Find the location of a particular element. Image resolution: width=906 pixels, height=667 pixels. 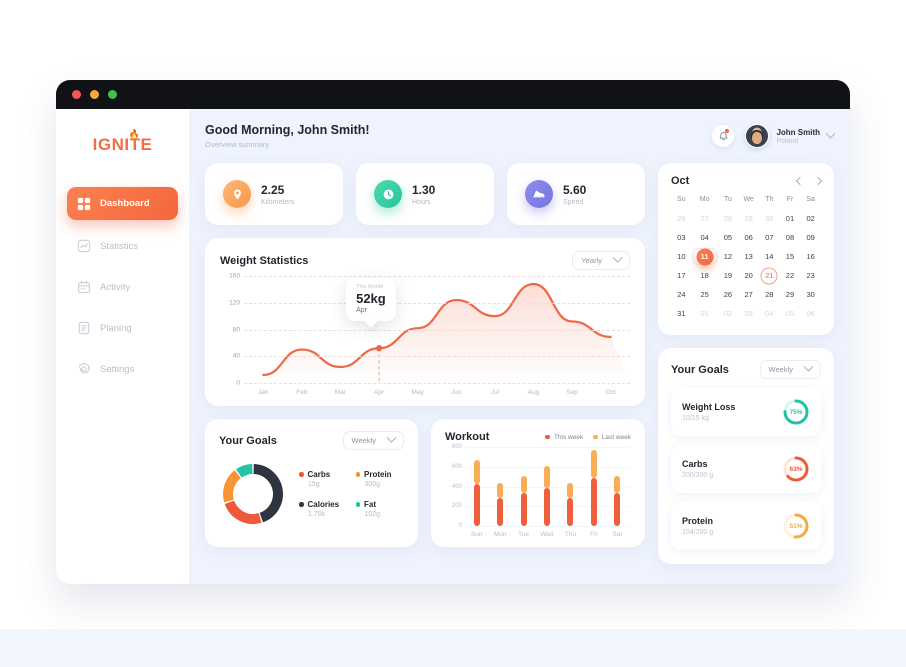

avatar is located at coordinates (757, 136).